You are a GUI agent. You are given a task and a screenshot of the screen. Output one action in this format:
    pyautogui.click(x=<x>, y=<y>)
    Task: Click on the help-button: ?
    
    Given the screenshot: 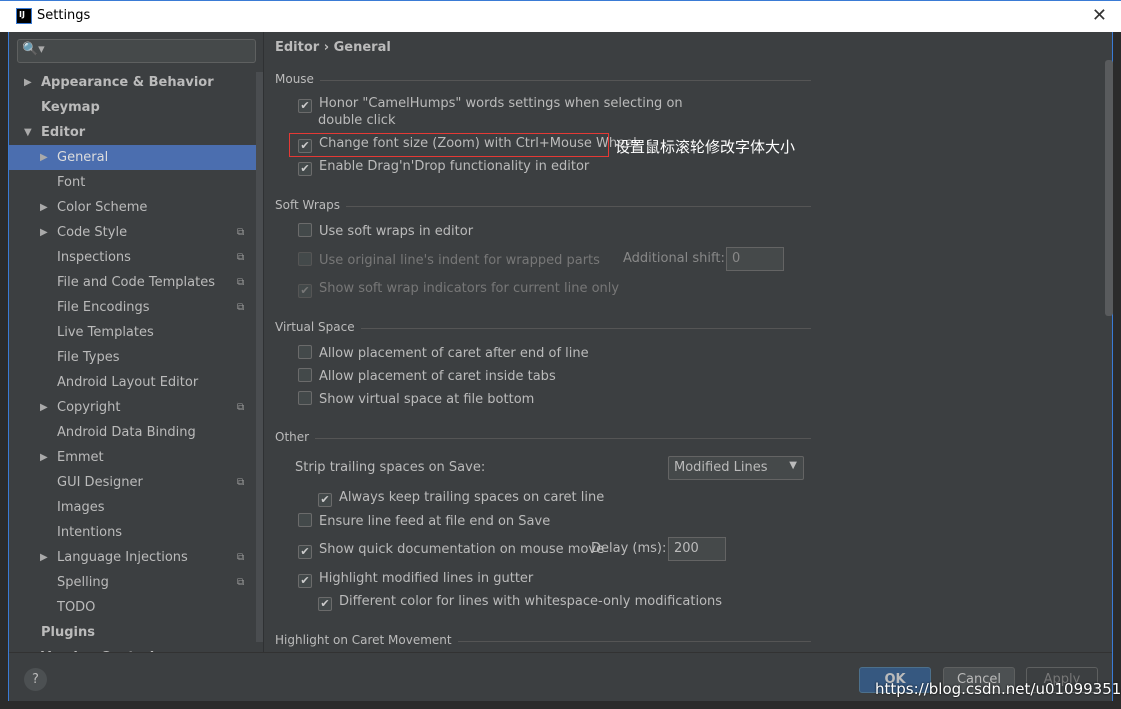 What is the action you would take?
    pyautogui.click(x=35, y=679)
    